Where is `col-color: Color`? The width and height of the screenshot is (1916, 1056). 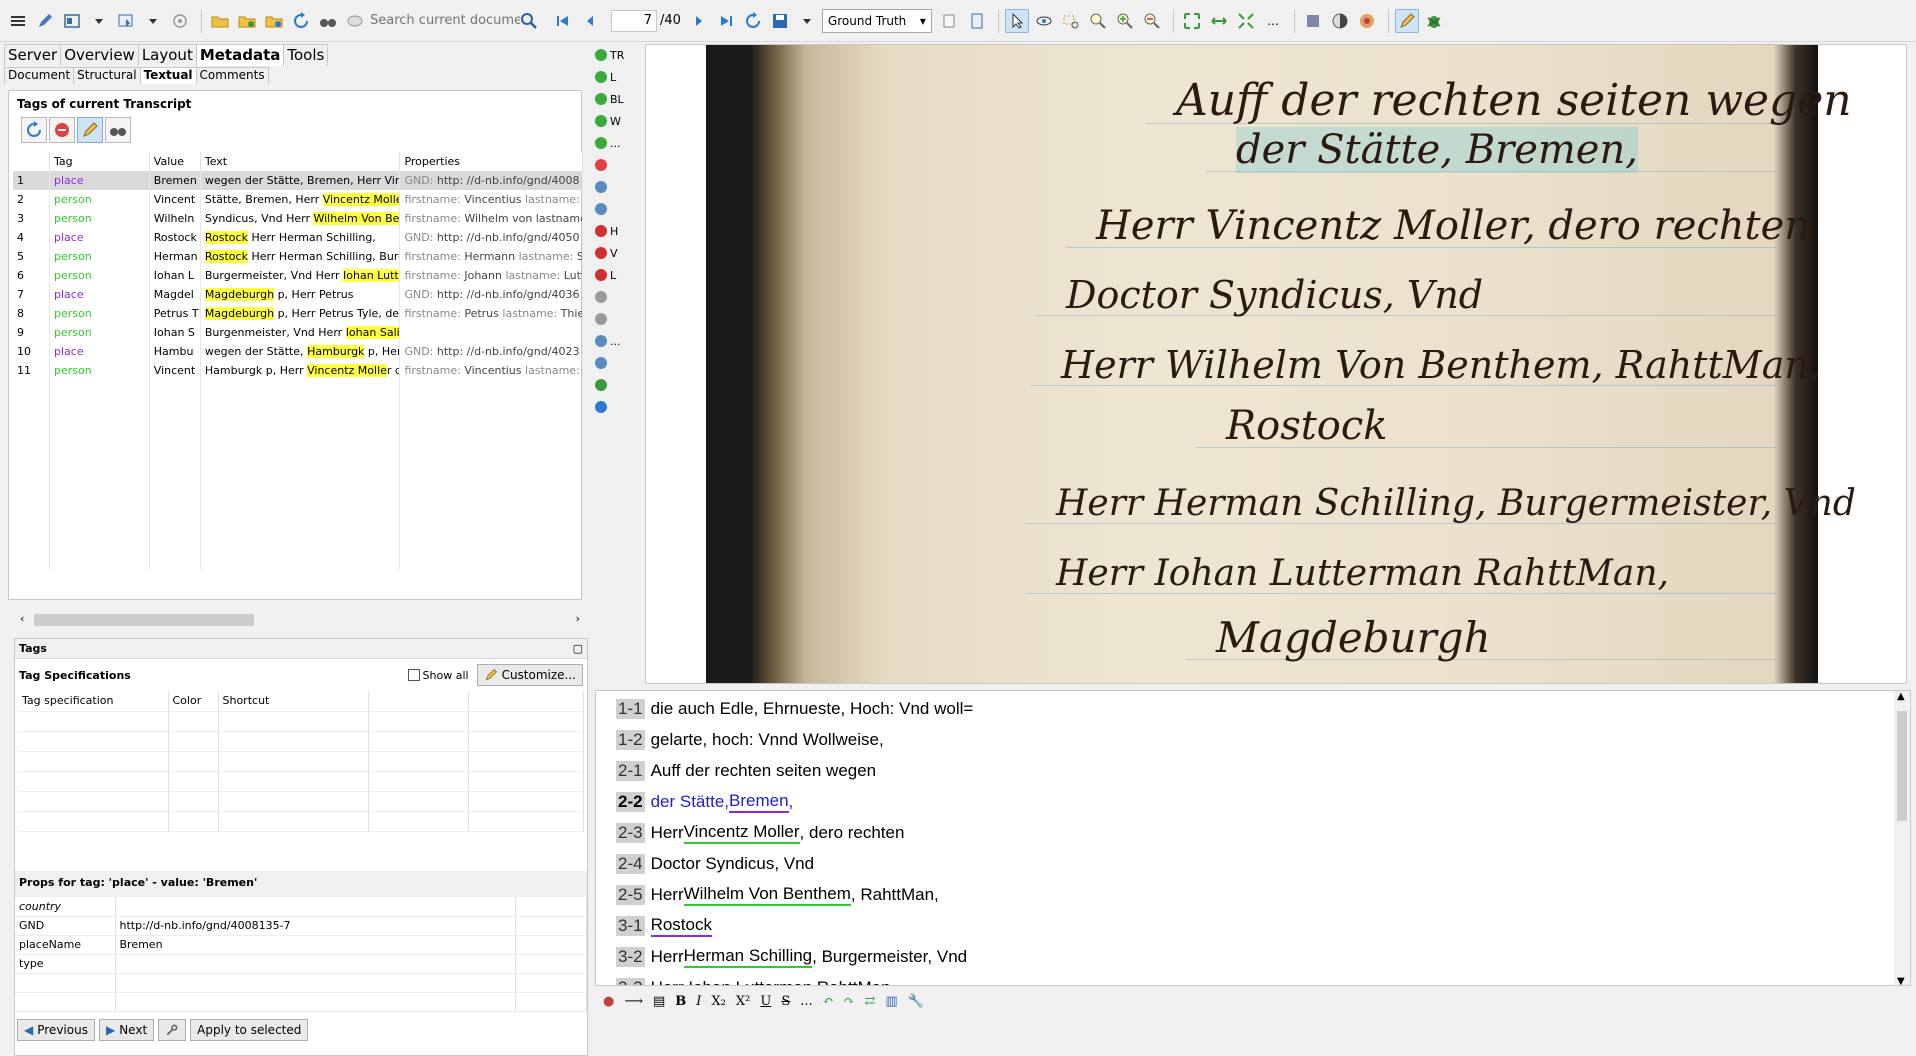 col-color: Color is located at coordinates (193, 701).